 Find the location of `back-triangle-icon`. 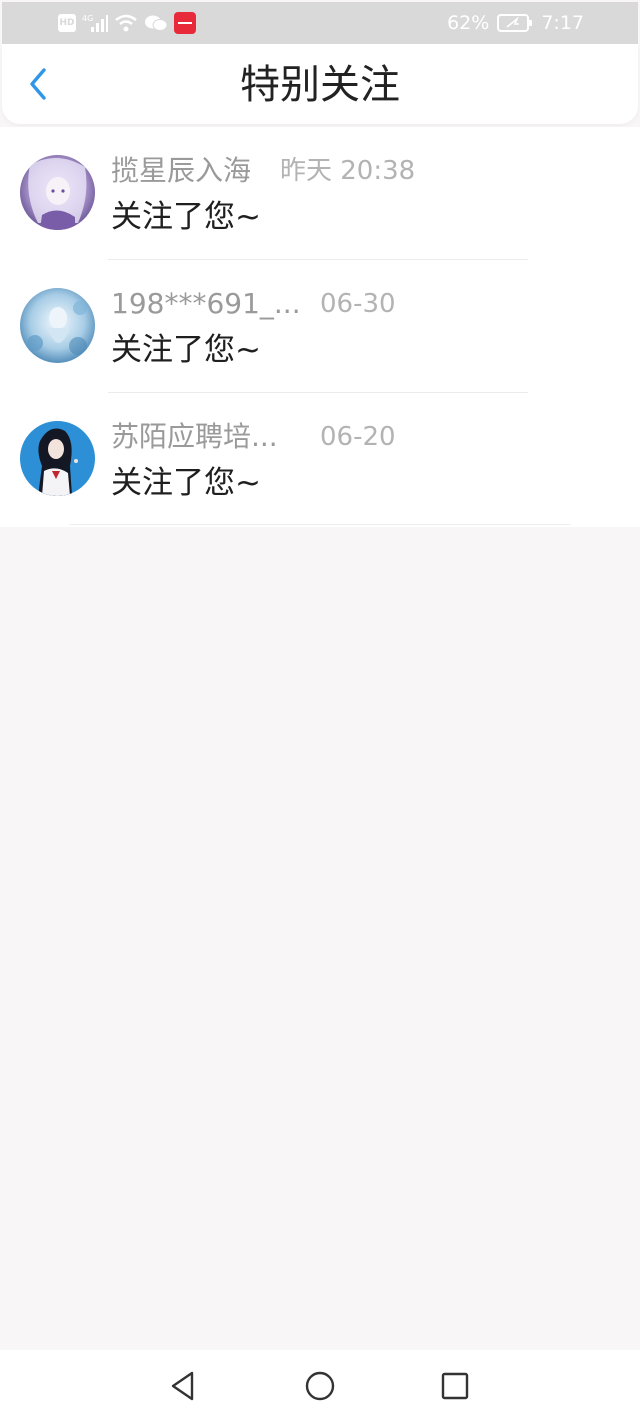

back-triangle-icon is located at coordinates (182, 1386).